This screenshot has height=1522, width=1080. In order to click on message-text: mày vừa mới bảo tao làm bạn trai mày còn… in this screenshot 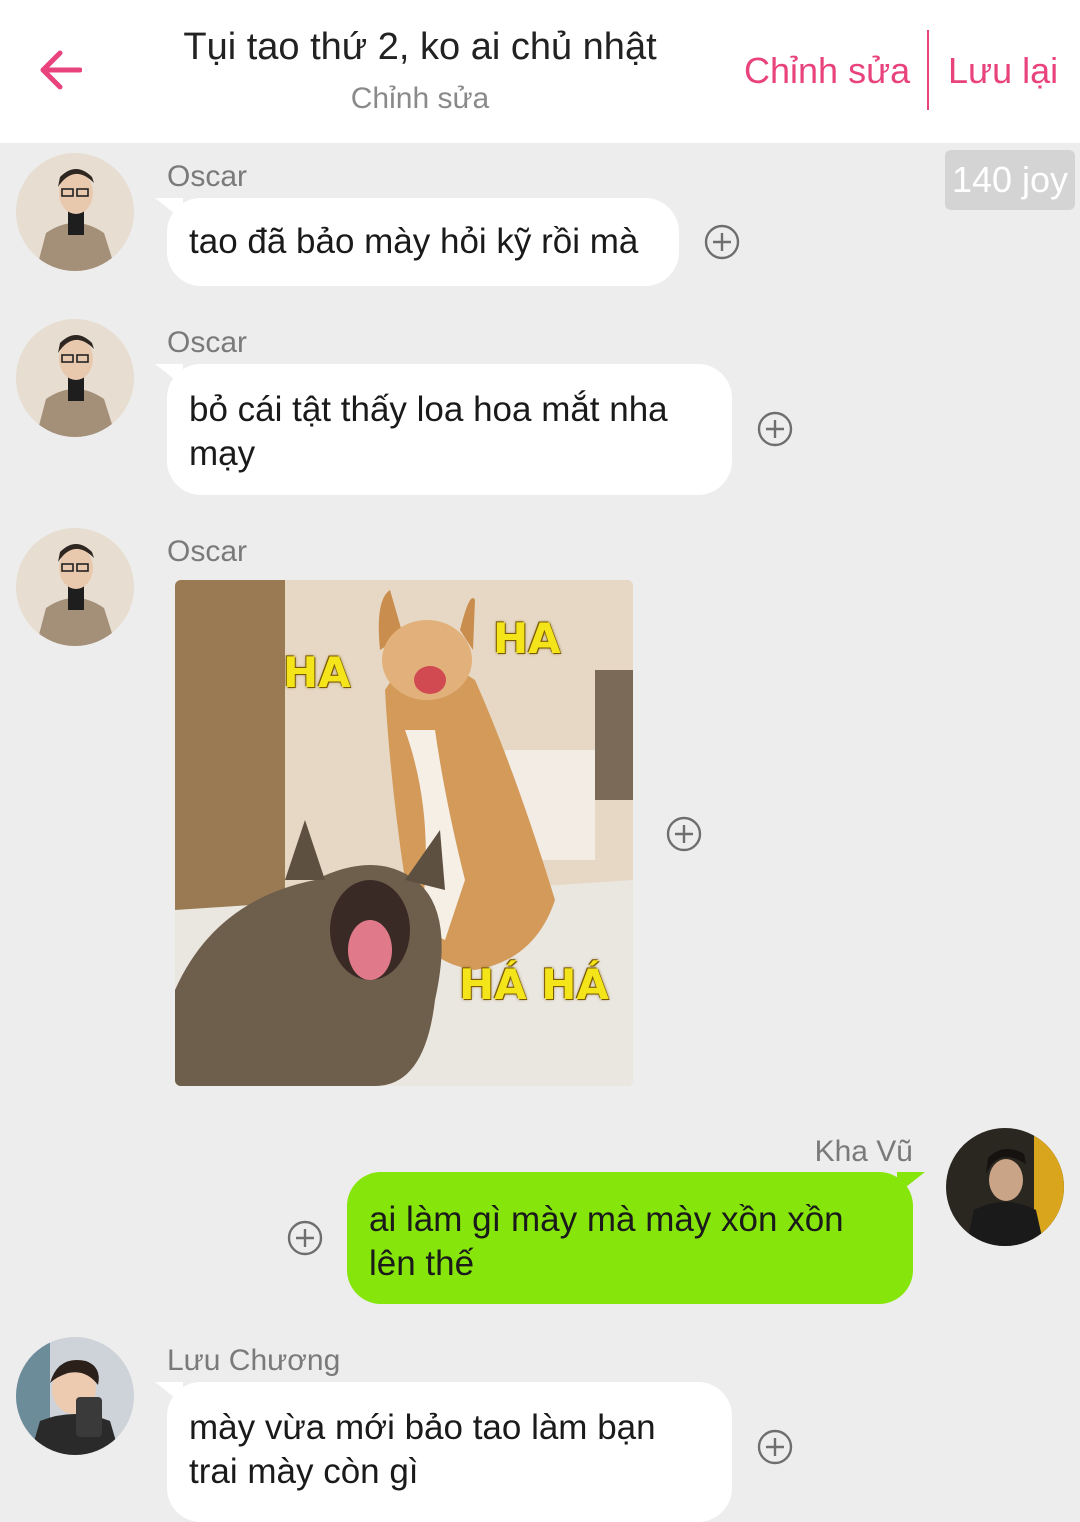, I will do `click(422, 1449)`.